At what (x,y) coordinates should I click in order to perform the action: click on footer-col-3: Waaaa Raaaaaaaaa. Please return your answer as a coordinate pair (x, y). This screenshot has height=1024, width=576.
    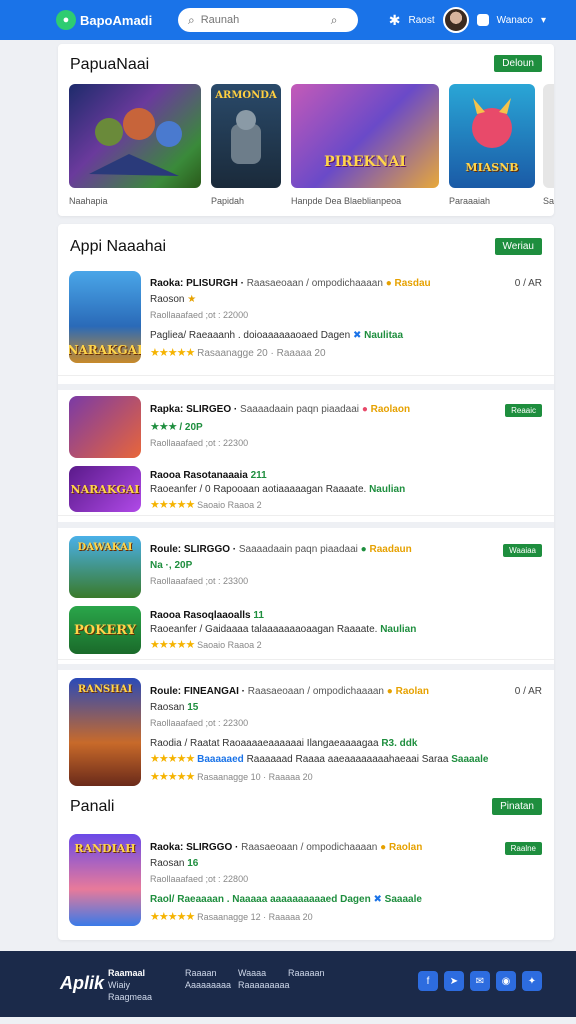
    Looking at the image, I should click on (264, 979).